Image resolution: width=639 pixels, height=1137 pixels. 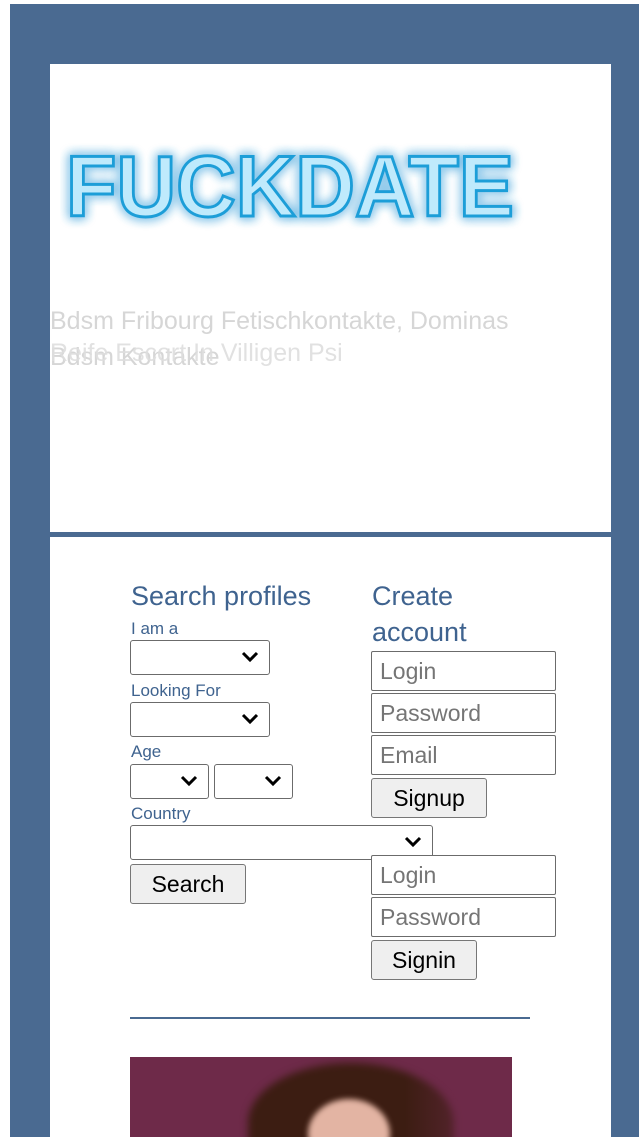 I want to click on looking-for-label: Looking For, so click(x=176, y=690).